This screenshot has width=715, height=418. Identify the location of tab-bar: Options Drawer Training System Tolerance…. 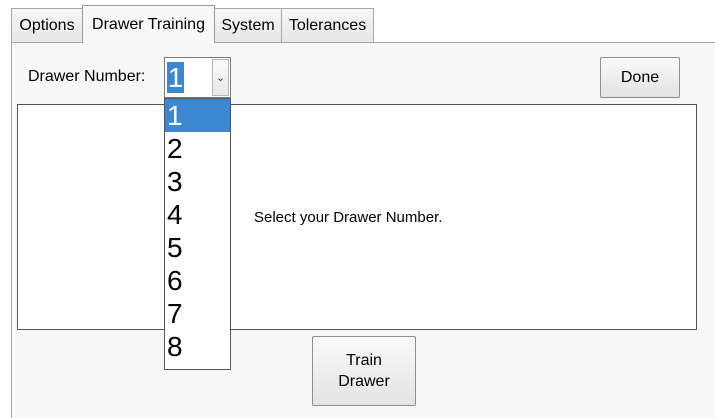
(192, 24).